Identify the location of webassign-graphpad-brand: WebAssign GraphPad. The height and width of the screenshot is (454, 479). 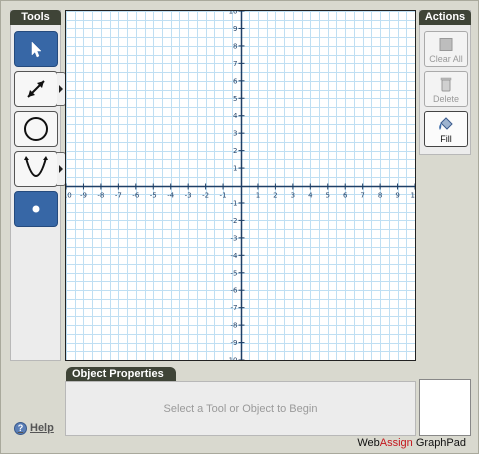
(411, 443).